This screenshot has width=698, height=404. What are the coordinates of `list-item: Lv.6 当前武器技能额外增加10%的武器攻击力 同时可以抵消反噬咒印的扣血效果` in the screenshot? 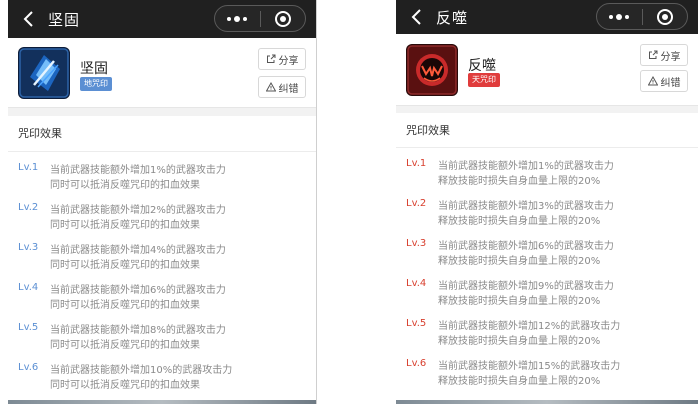 It's located at (162, 380).